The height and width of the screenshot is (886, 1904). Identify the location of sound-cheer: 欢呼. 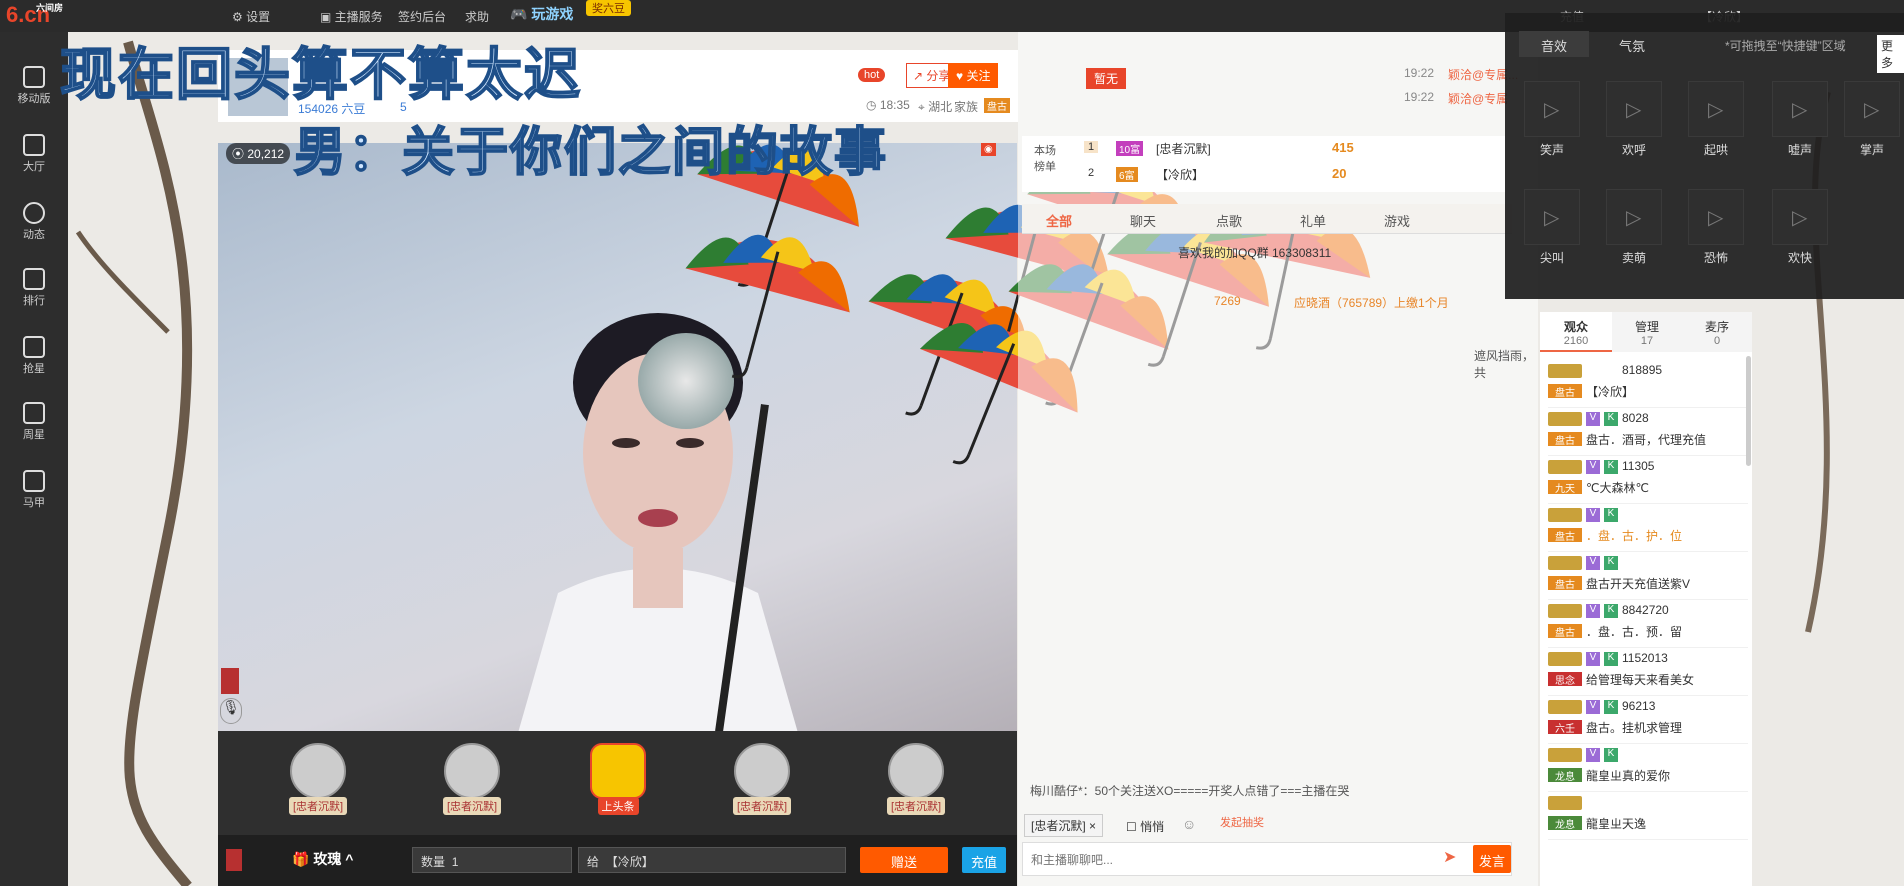
(1634, 126).